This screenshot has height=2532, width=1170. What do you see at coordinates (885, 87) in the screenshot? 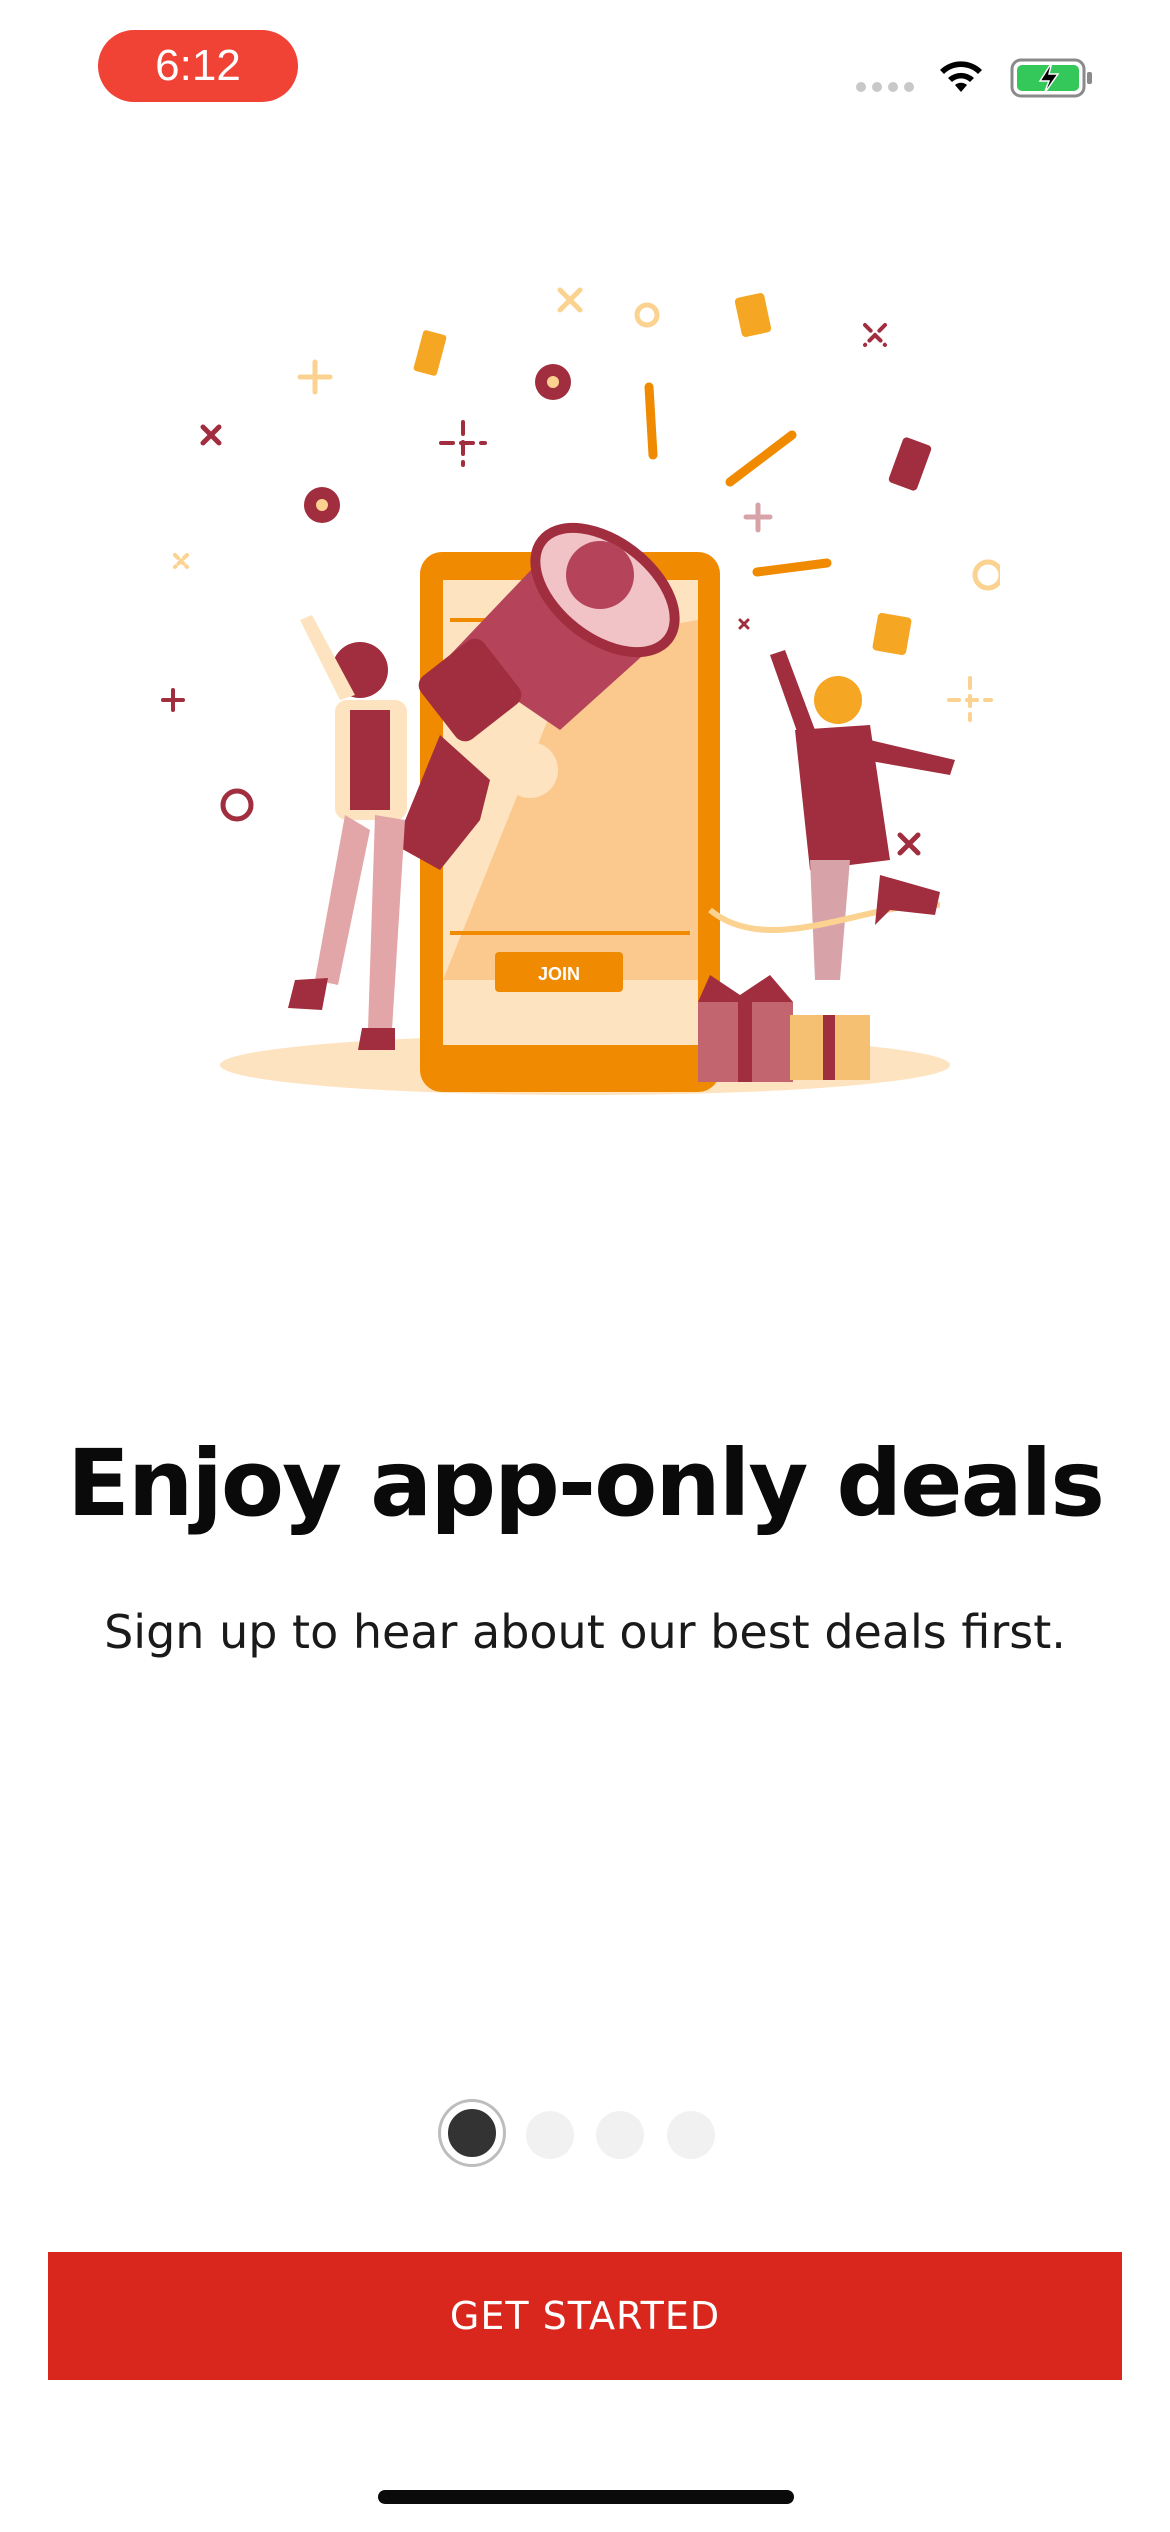
I see `cellular-signal-icon` at bounding box center [885, 87].